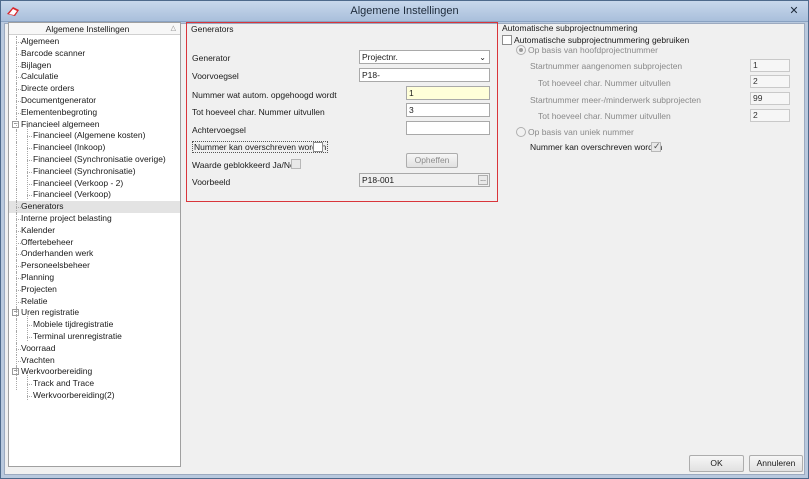 The height and width of the screenshot is (479, 809). I want to click on ok-button: OK, so click(716, 463).